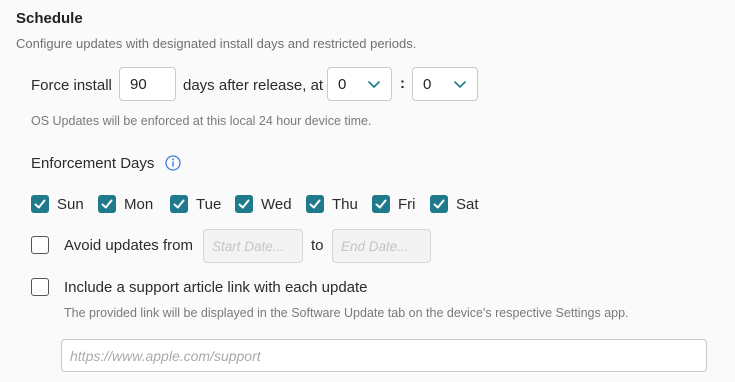 The height and width of the screenshot is (382, 735). What do you see at coordinates (71, 85) in the screenshot?
I see `force-install-label: Force install` at bounding box center [71, 85].